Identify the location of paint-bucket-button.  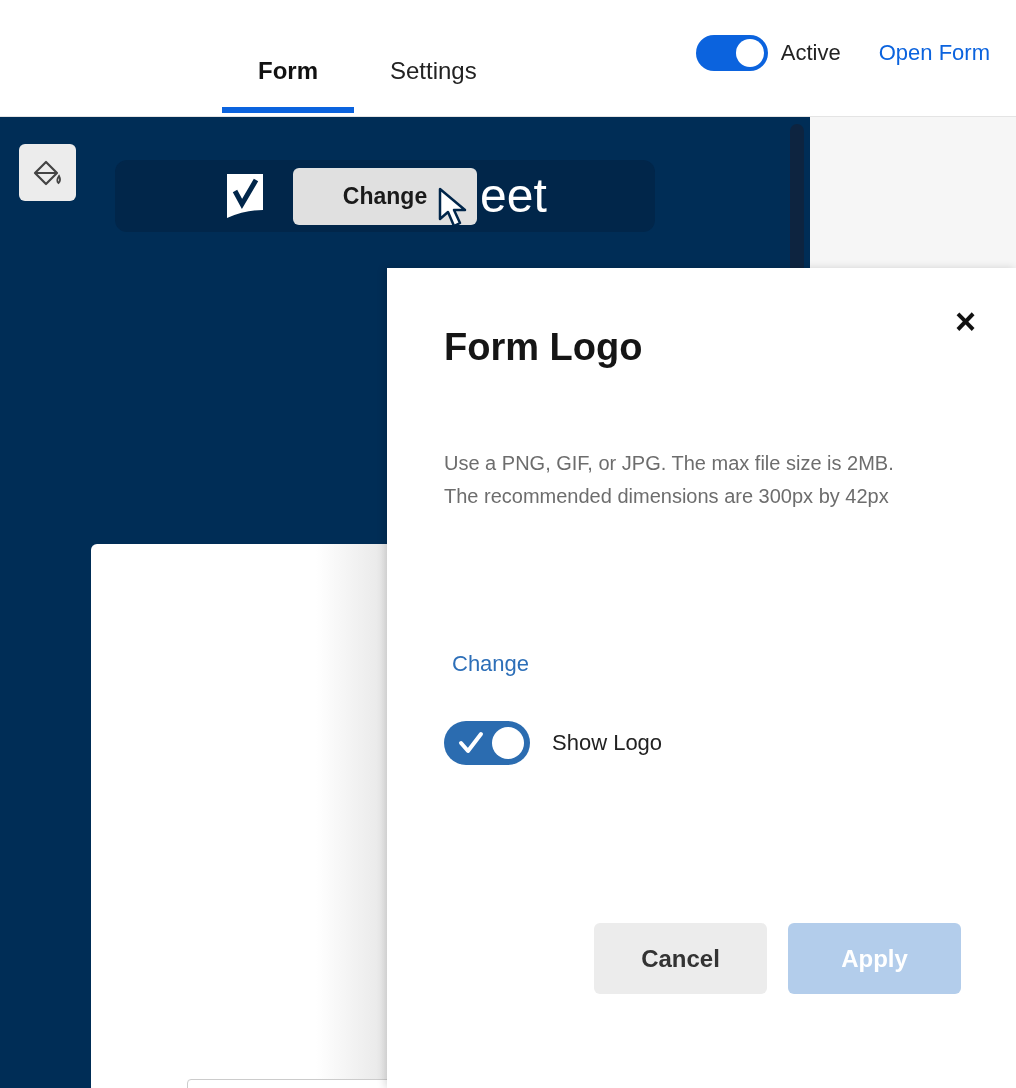
(47, 172).